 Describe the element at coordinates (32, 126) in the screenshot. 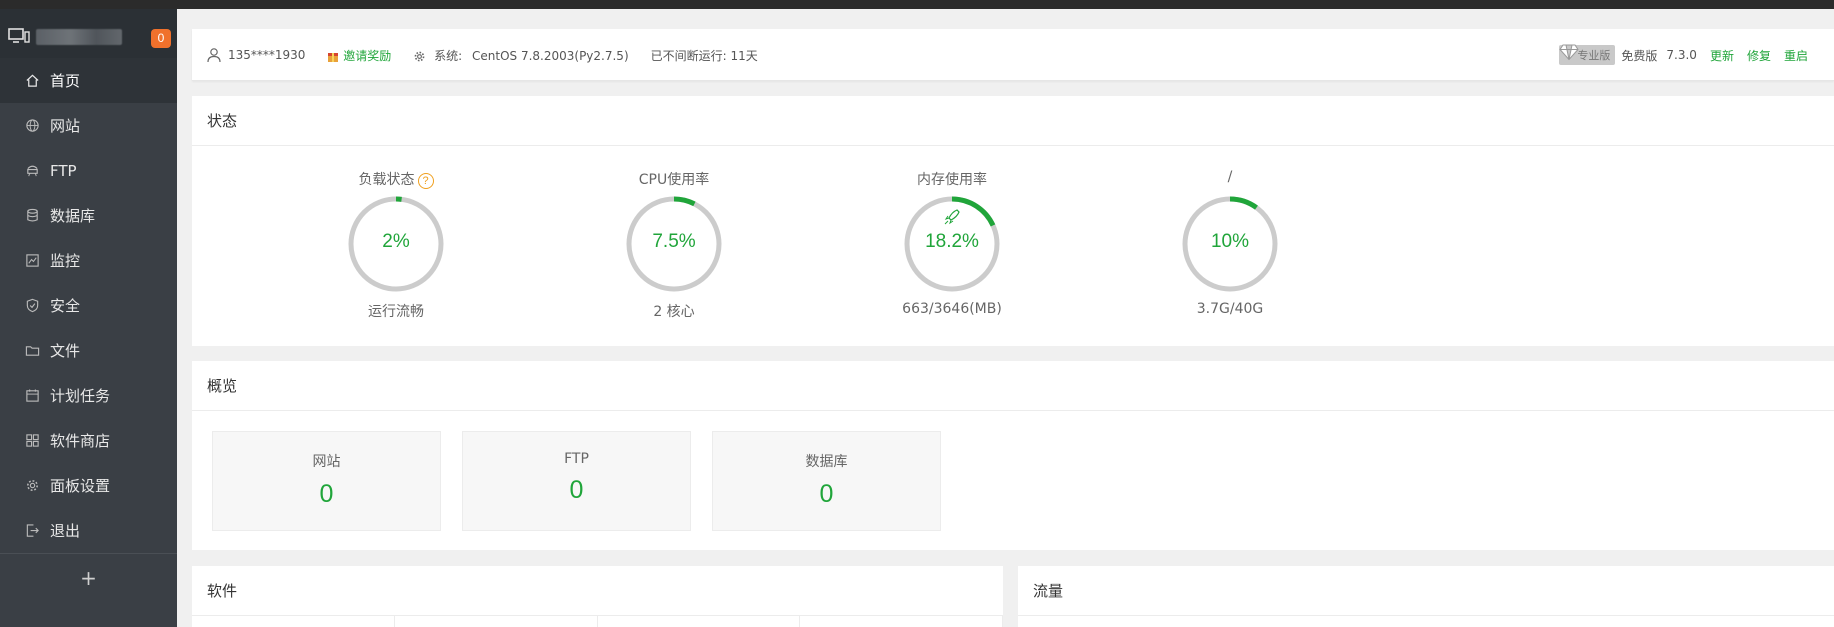

I see `globe-icon` at that location.